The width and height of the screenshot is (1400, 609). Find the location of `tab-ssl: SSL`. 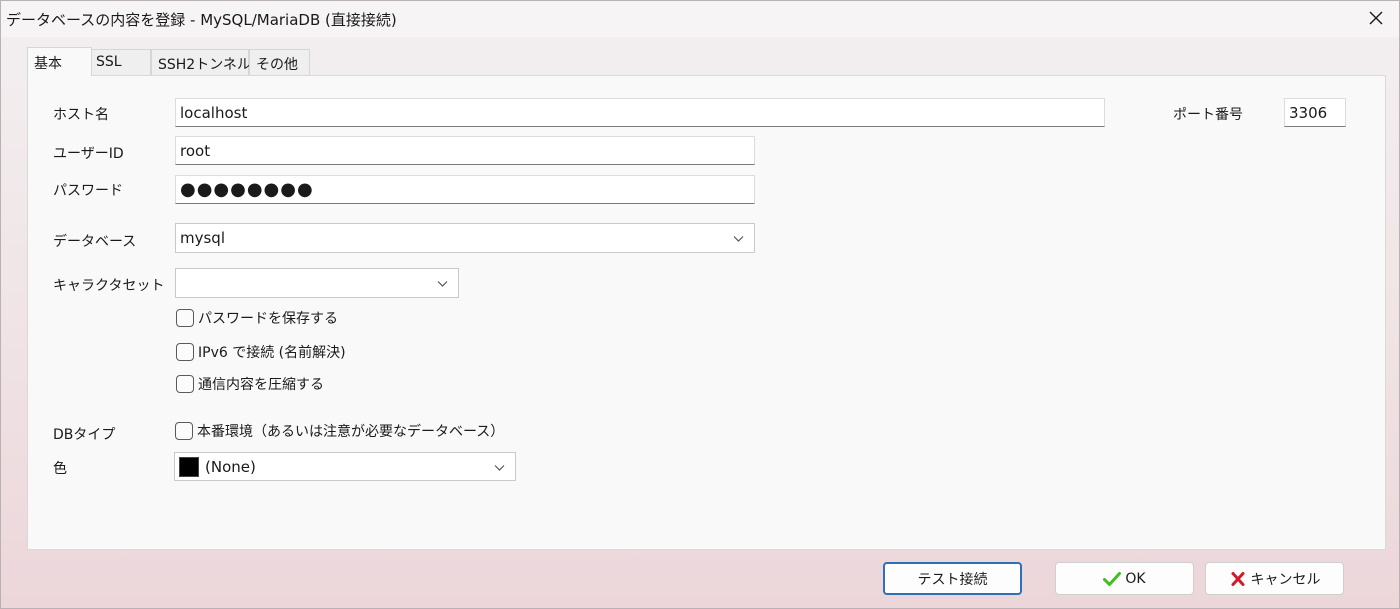

tab-ssl: SSL is located at coordinates (120, 62).